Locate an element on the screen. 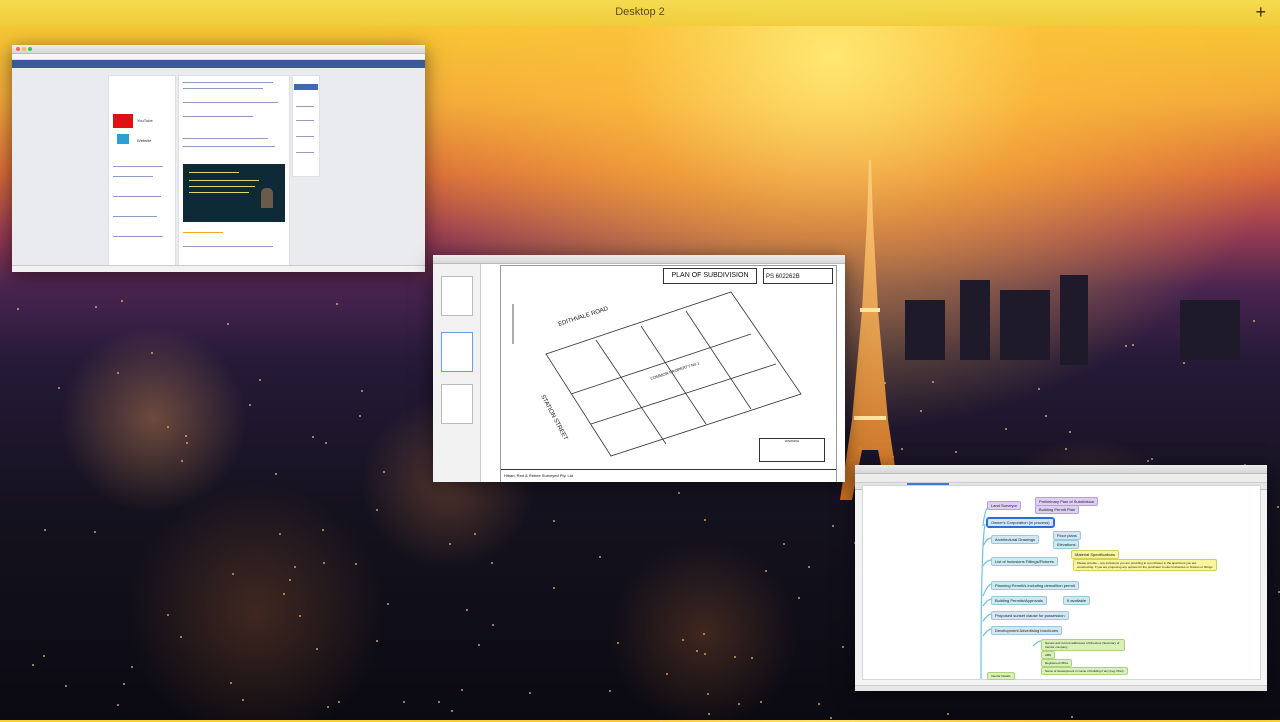  minimize-icon is located at coordinates (24, 49).